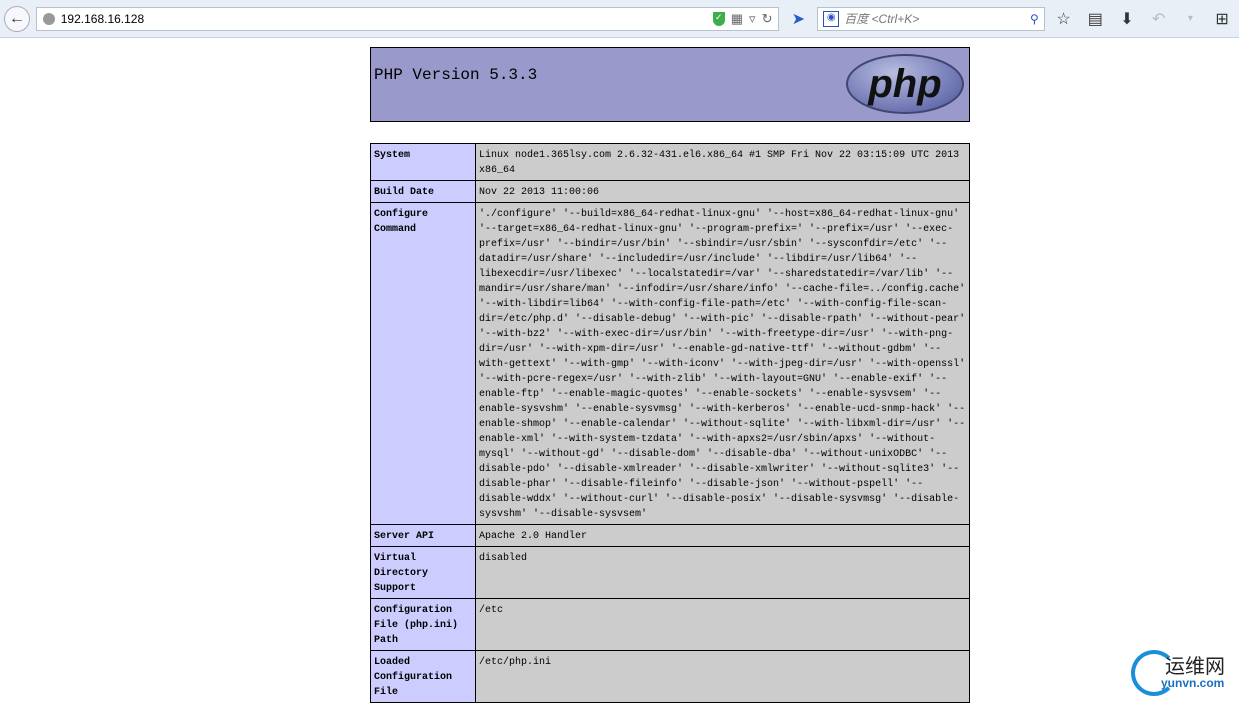 The image size is (1239, 703). I want to click on baidu-icon: ◉, so click(831, 18).